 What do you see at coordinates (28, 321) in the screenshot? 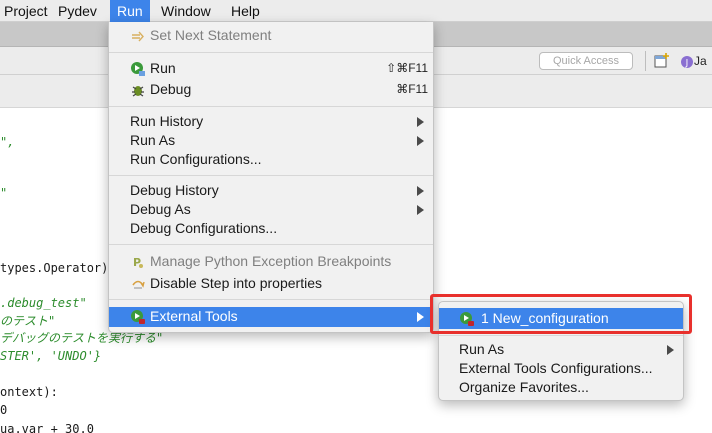
I see `code-line: のテスト"` at bounding box center [28, 321].